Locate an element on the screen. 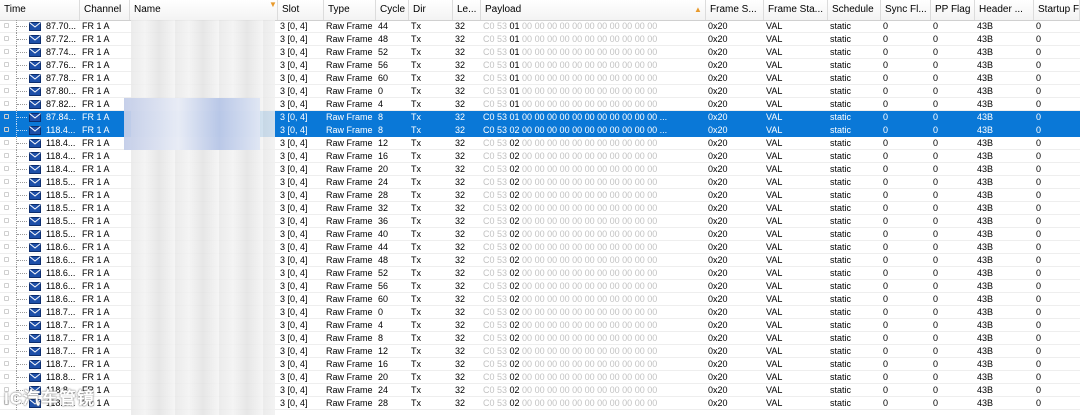  column-header-pp-flag: PP Flag is located at coordinates (953, 10).